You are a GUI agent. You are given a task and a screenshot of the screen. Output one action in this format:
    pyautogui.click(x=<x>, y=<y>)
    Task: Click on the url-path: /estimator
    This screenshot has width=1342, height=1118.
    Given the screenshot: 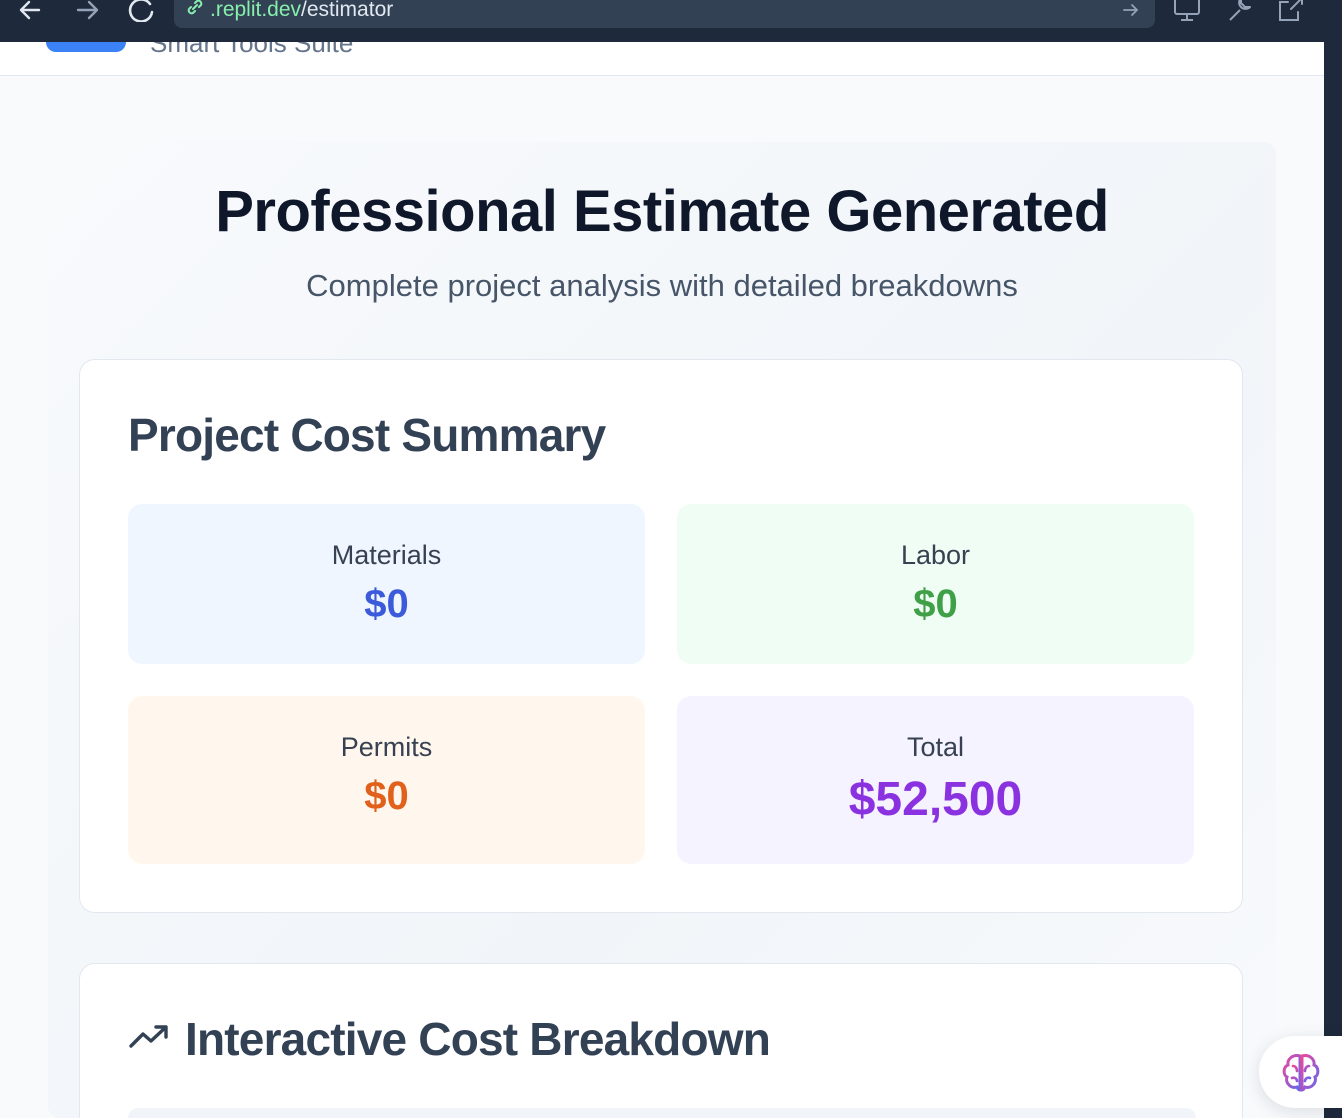 What is the action you would take?
    pyautogui.click(x=347, y=10)
    